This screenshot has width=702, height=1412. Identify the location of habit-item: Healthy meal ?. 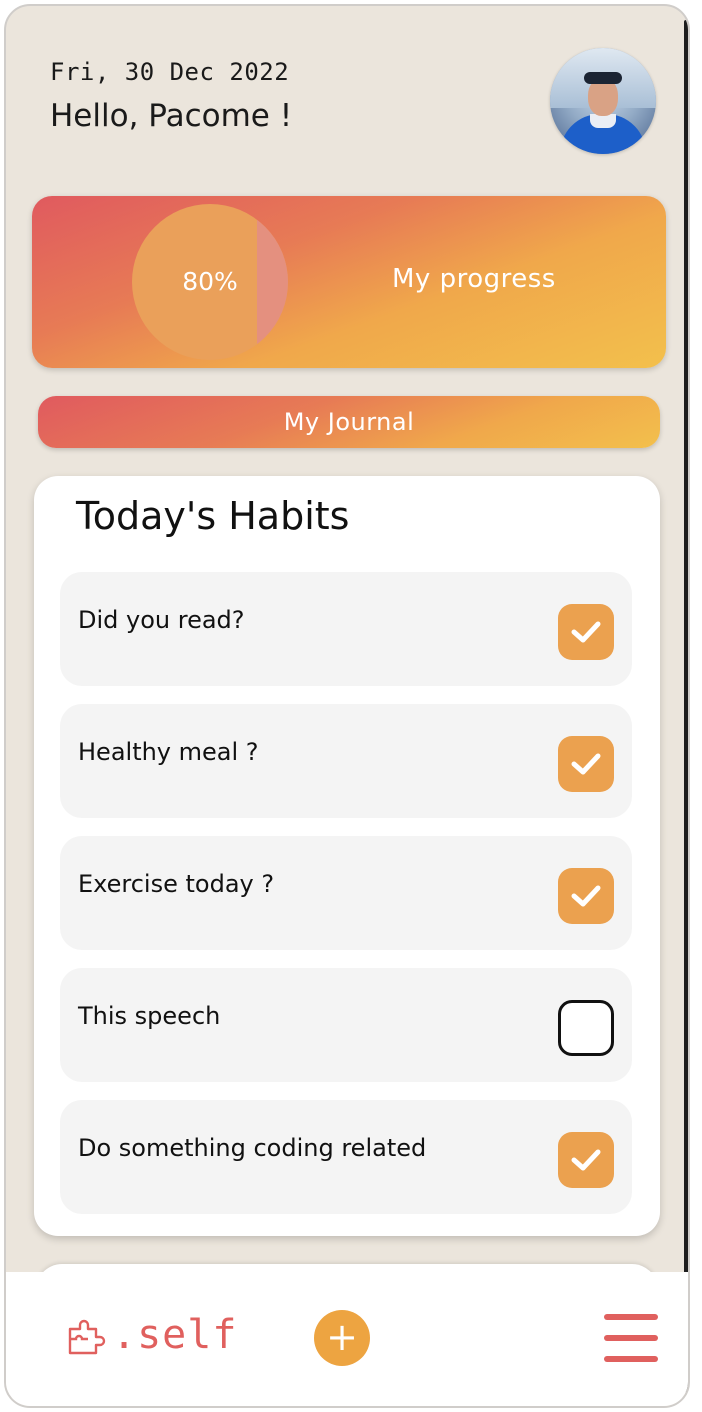
(346, 761).